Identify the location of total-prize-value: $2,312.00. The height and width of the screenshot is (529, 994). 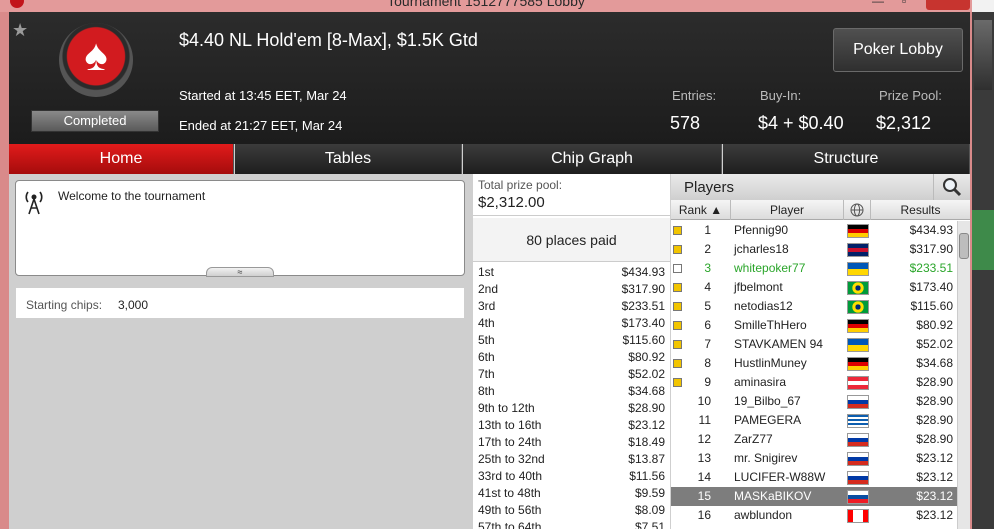
(511, 202).